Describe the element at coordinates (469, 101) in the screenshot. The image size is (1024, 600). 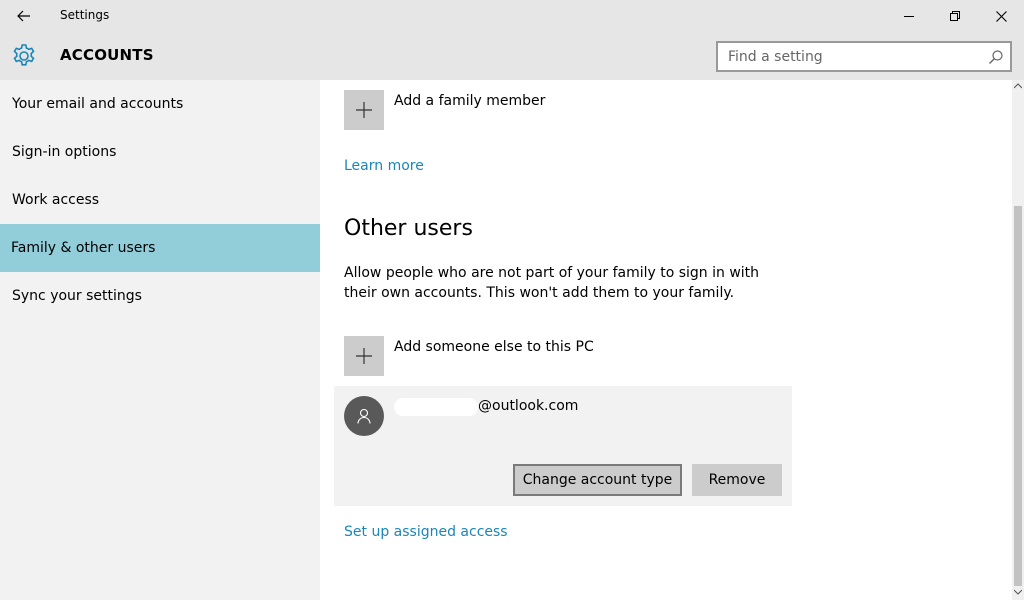
I see `add-family-member-label: Add a family member` at that location.